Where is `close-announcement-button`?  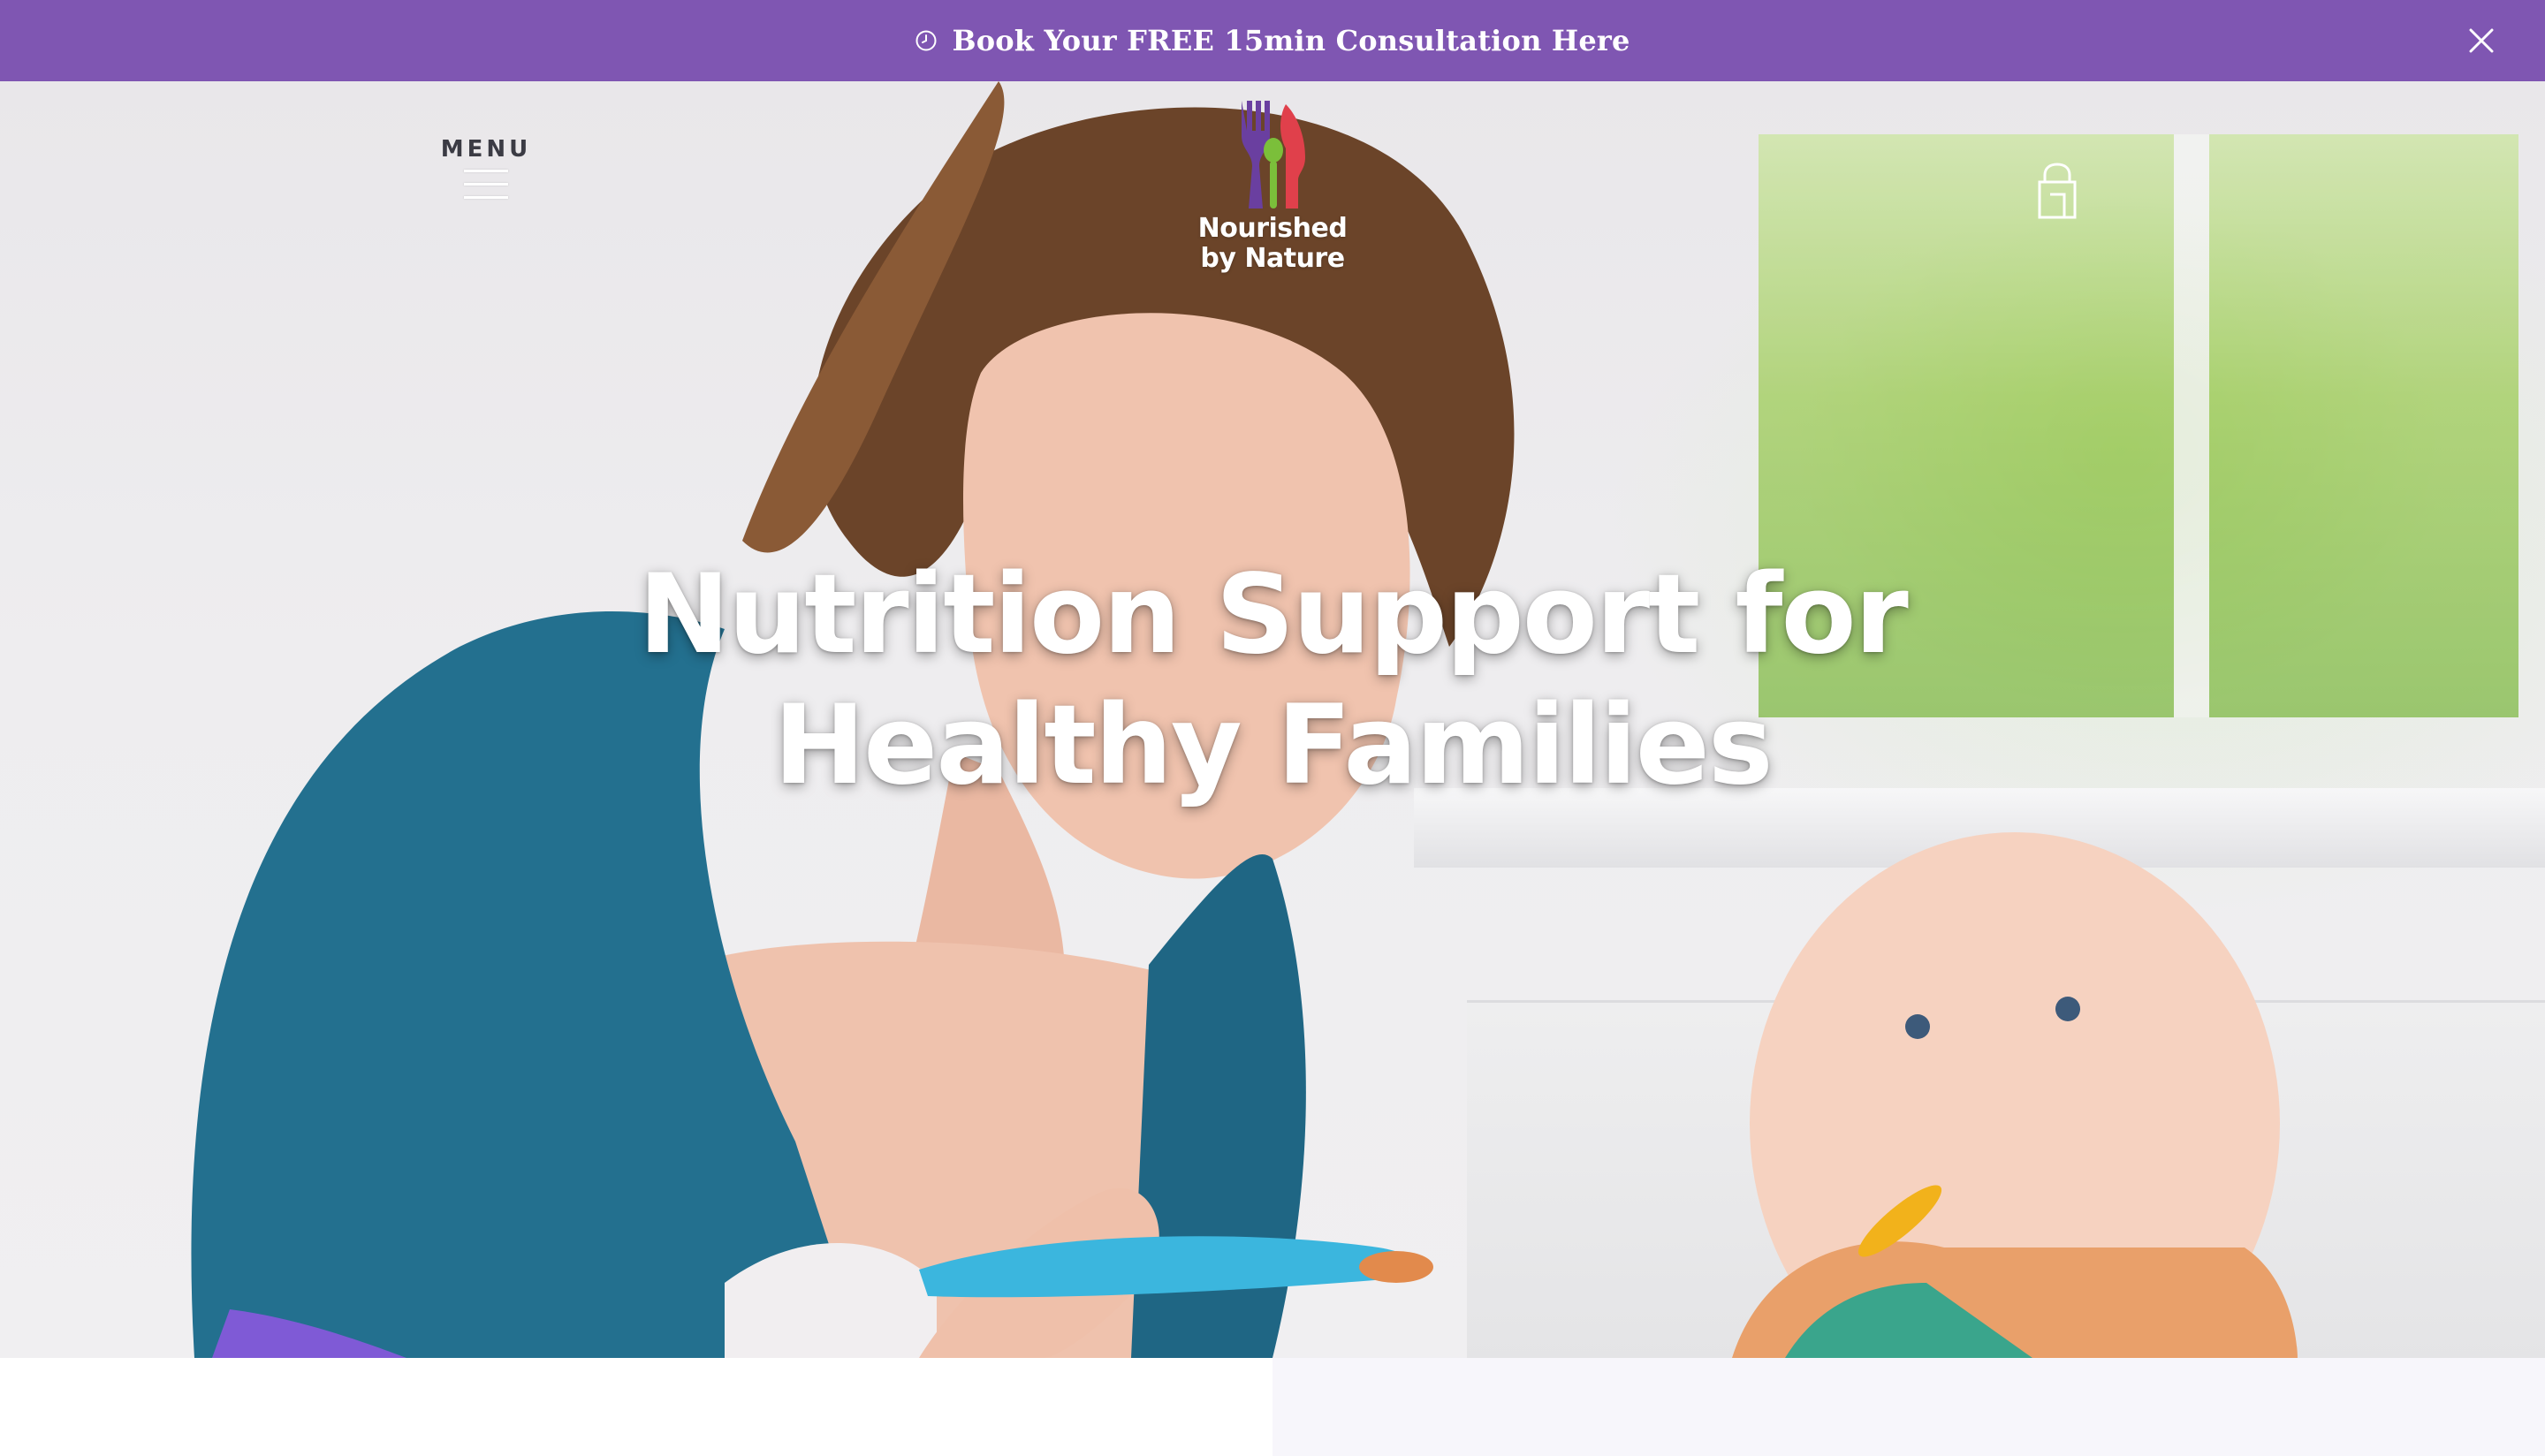
close-announcement-button is located at coordinates (2481, 41).